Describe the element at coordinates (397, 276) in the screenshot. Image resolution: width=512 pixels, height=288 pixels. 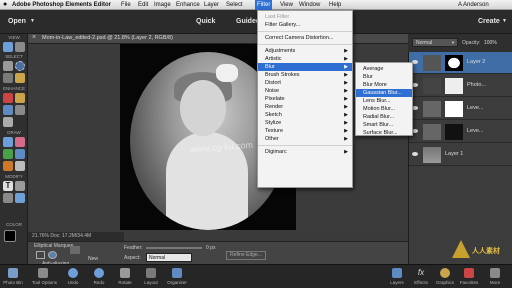
I see `layers-button: Layers` at that location.